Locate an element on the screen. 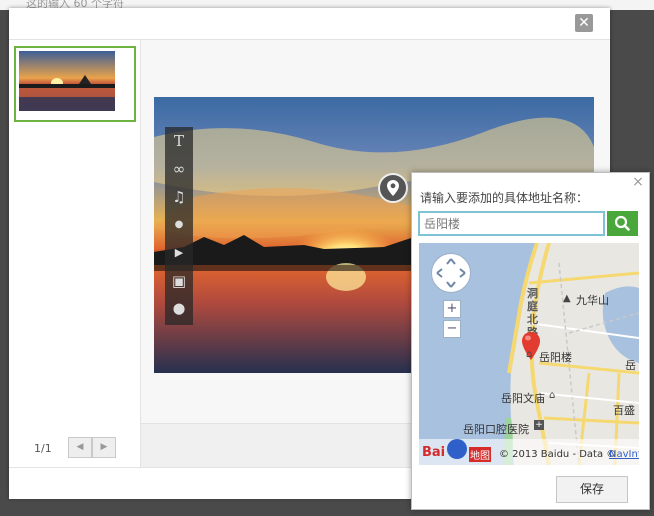  search-icon is located at coordinates (622, 223).